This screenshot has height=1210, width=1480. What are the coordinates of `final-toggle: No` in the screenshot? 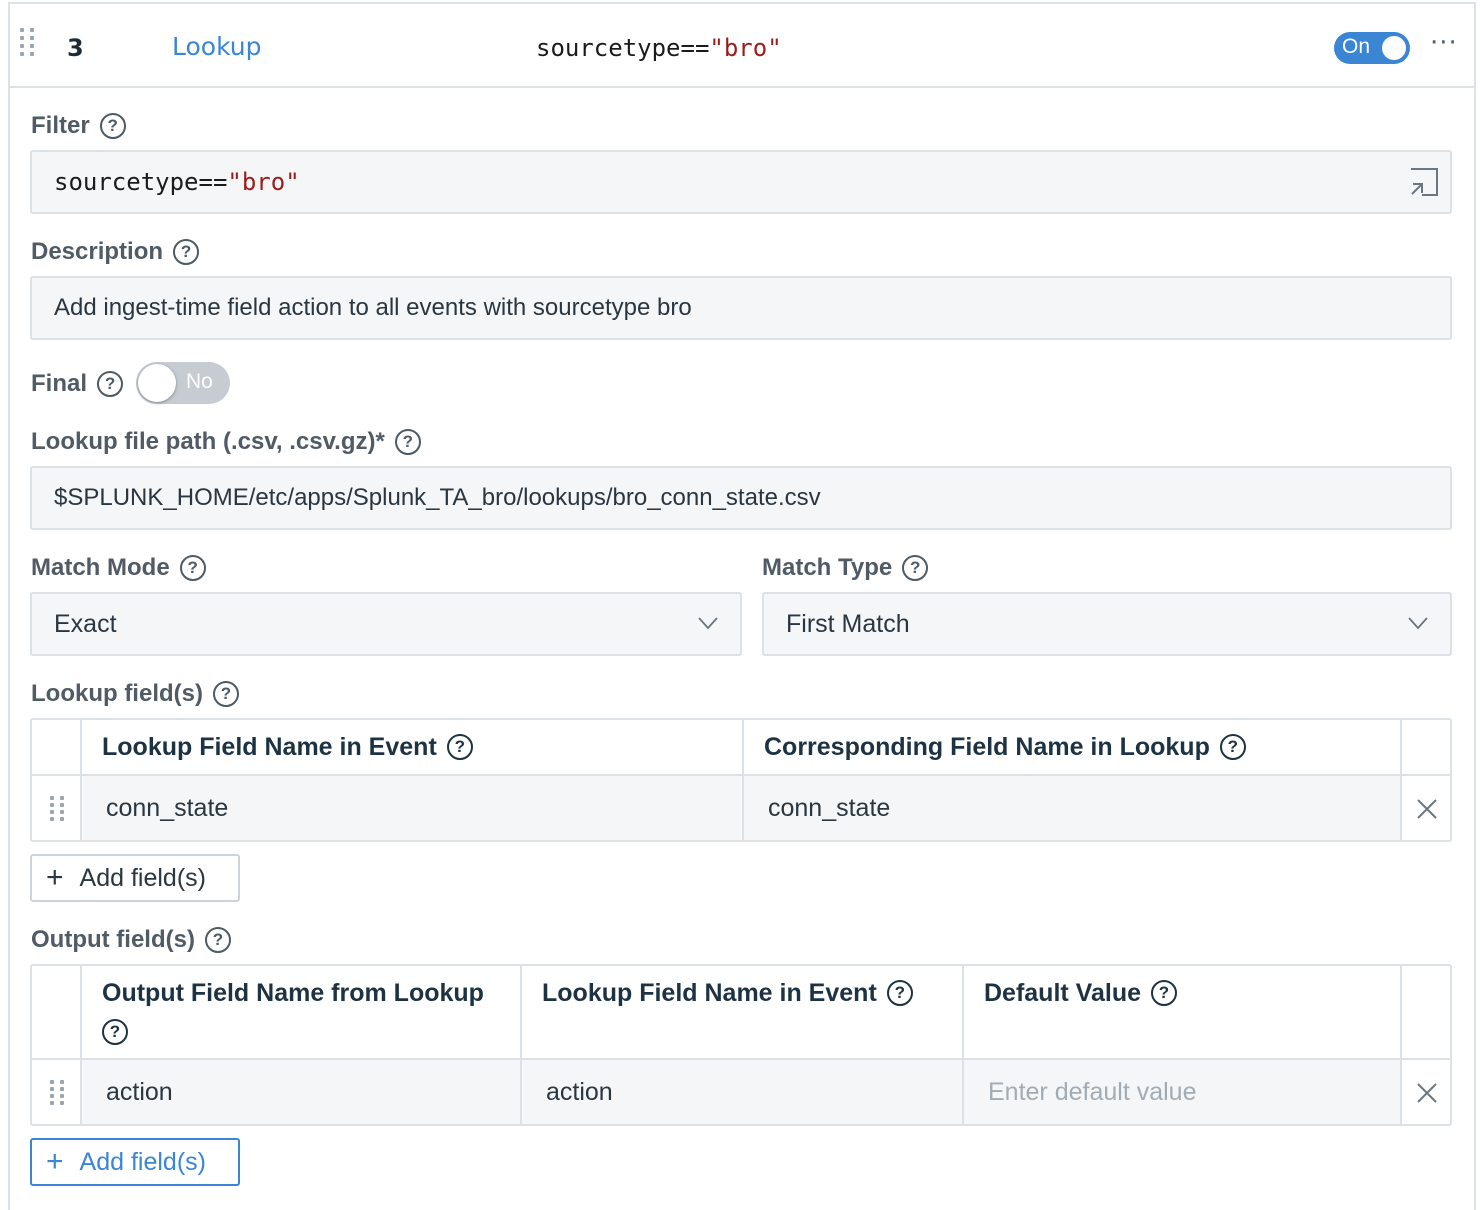 It's located at (183, 383).